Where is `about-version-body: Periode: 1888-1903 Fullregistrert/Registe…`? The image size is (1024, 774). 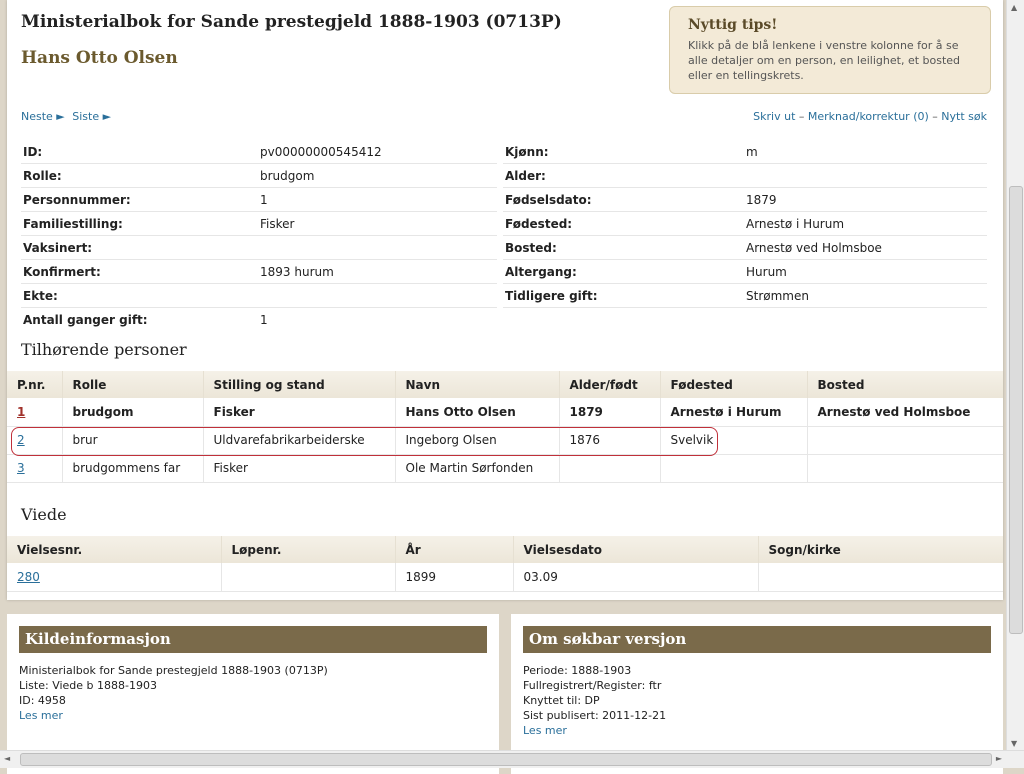
about-version-body: Periode: 1888-1903 Fullregistrert/Registe… is located at coordinates (757, 700).